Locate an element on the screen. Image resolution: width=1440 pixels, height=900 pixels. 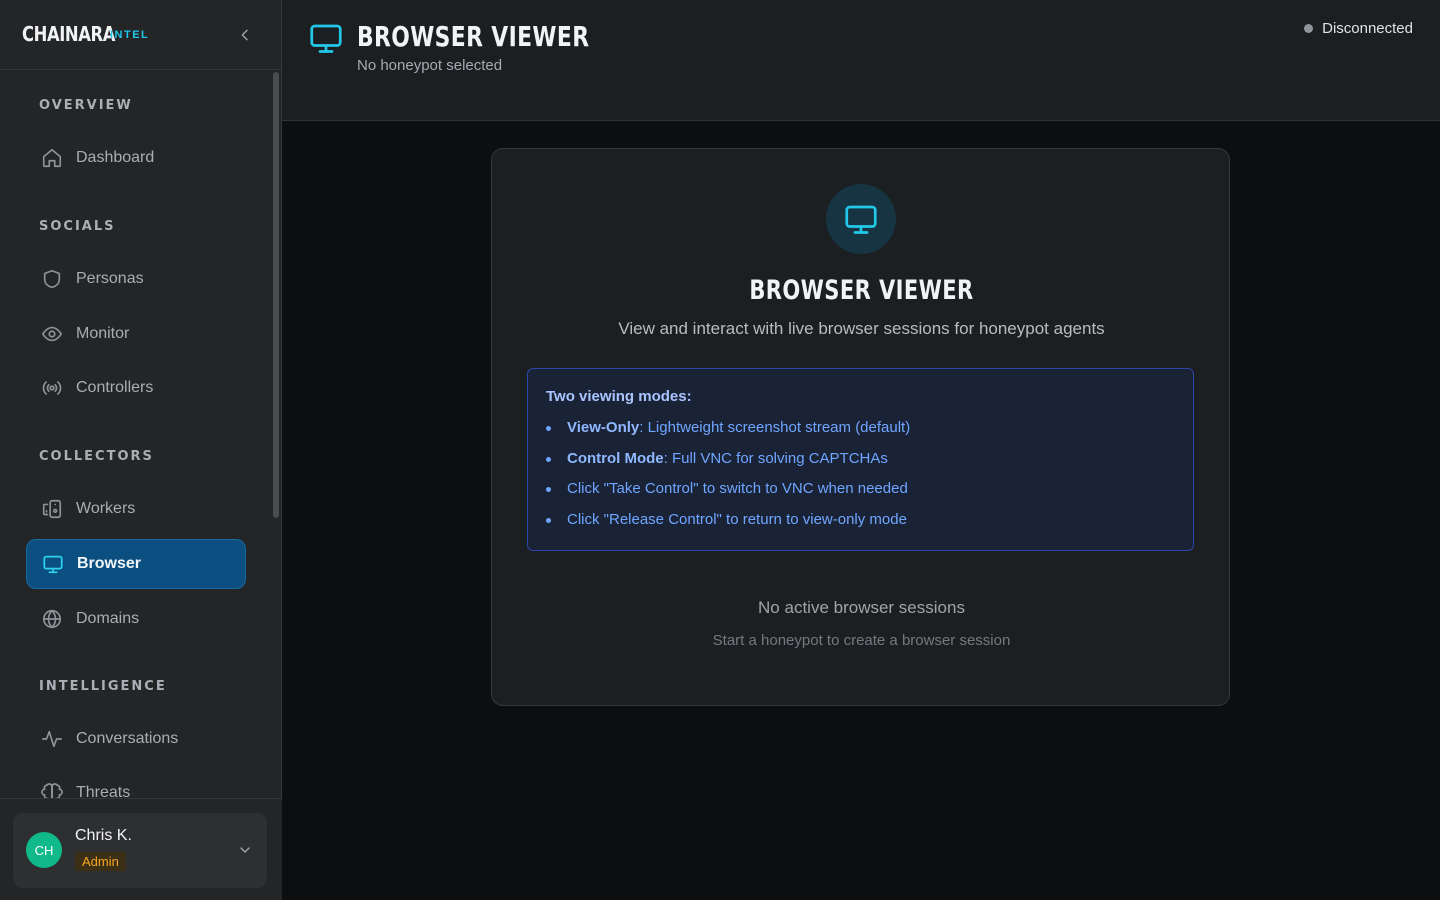
mode-text: : Full VNC for solving CAPTCHAs is located at coordinates (775, 458).